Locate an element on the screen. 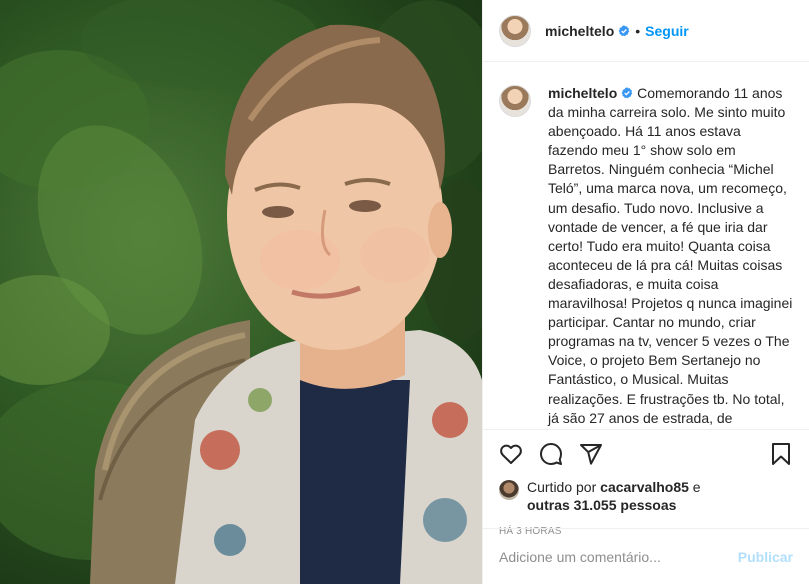  liked-by-user: cacarvalho85 is located at coordinates (644, 487).